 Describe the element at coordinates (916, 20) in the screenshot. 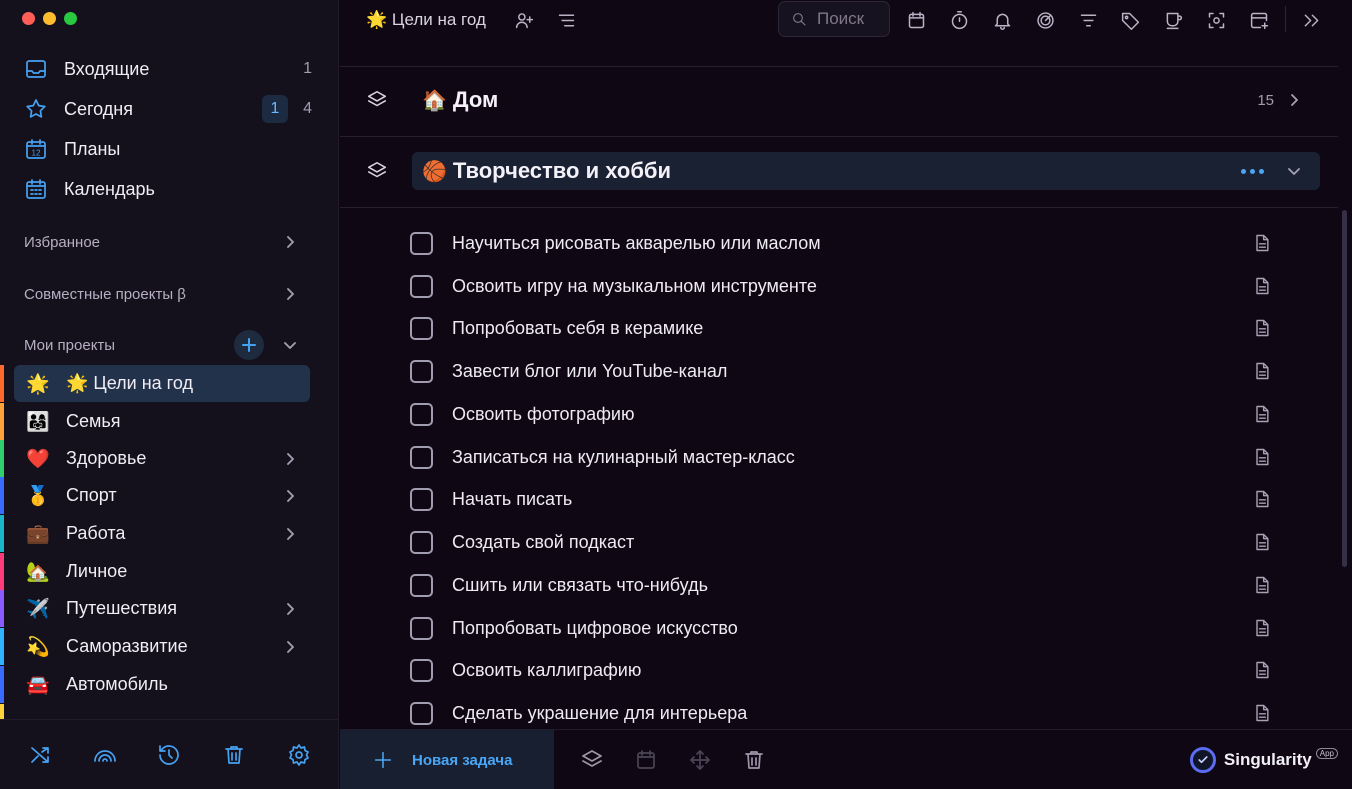

I see `calendar-icon` at that location.